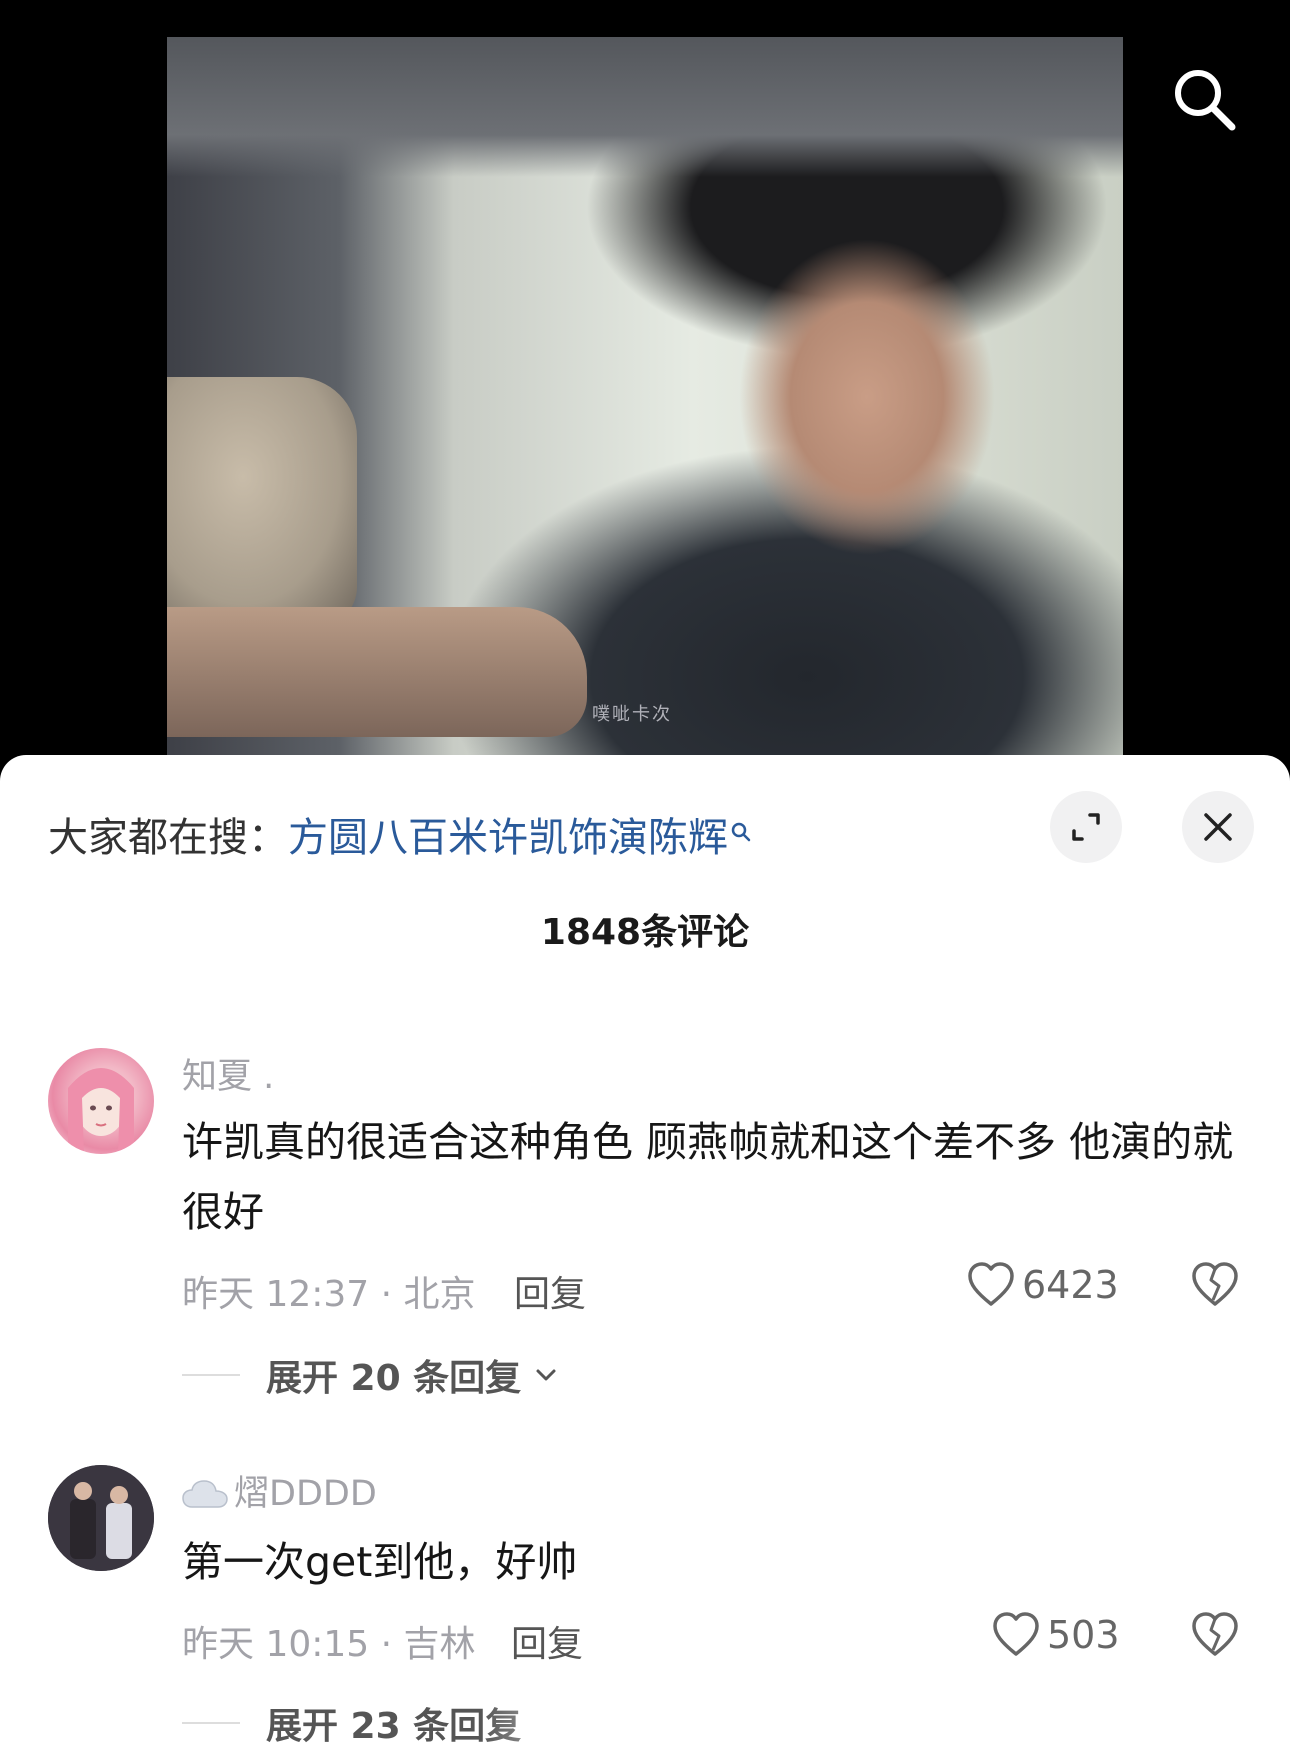 The image size is (1290, 1764). What do you see at coordinates (680, 1732) in the screenshot?
I see `bottom-fade` at bounding box center [680, 1732].